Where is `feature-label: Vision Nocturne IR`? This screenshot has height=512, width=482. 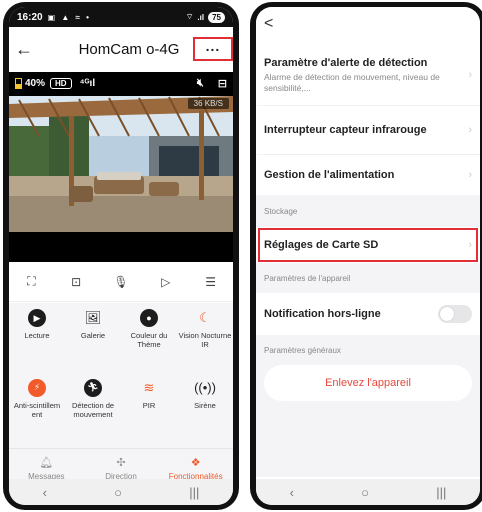
feature-label: Vision Nocturne IR is located at coordinates (205, 340).